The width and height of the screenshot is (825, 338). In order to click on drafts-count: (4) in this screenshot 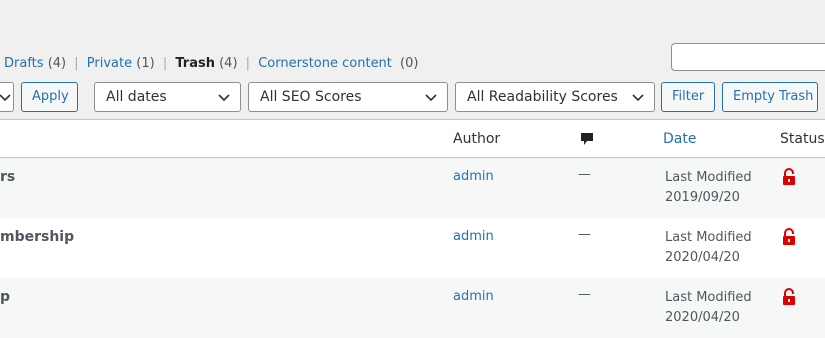, I will do `click(57, 63)`.